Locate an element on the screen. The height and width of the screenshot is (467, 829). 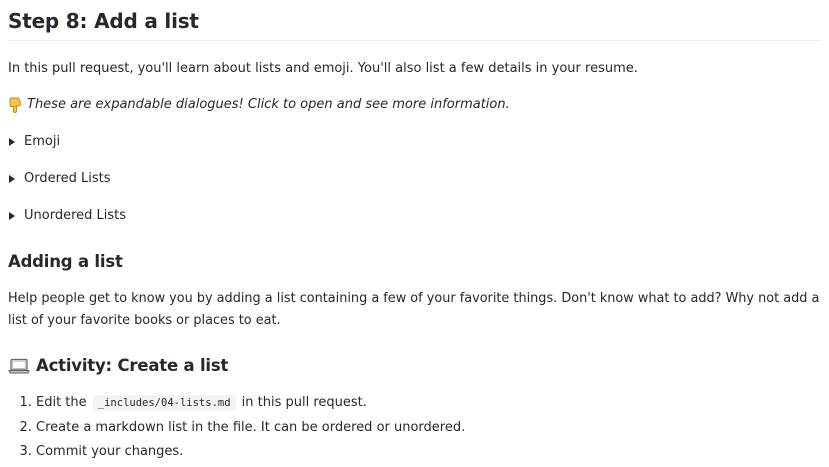
step-text: Edit the is located at coordinates (63, 402).